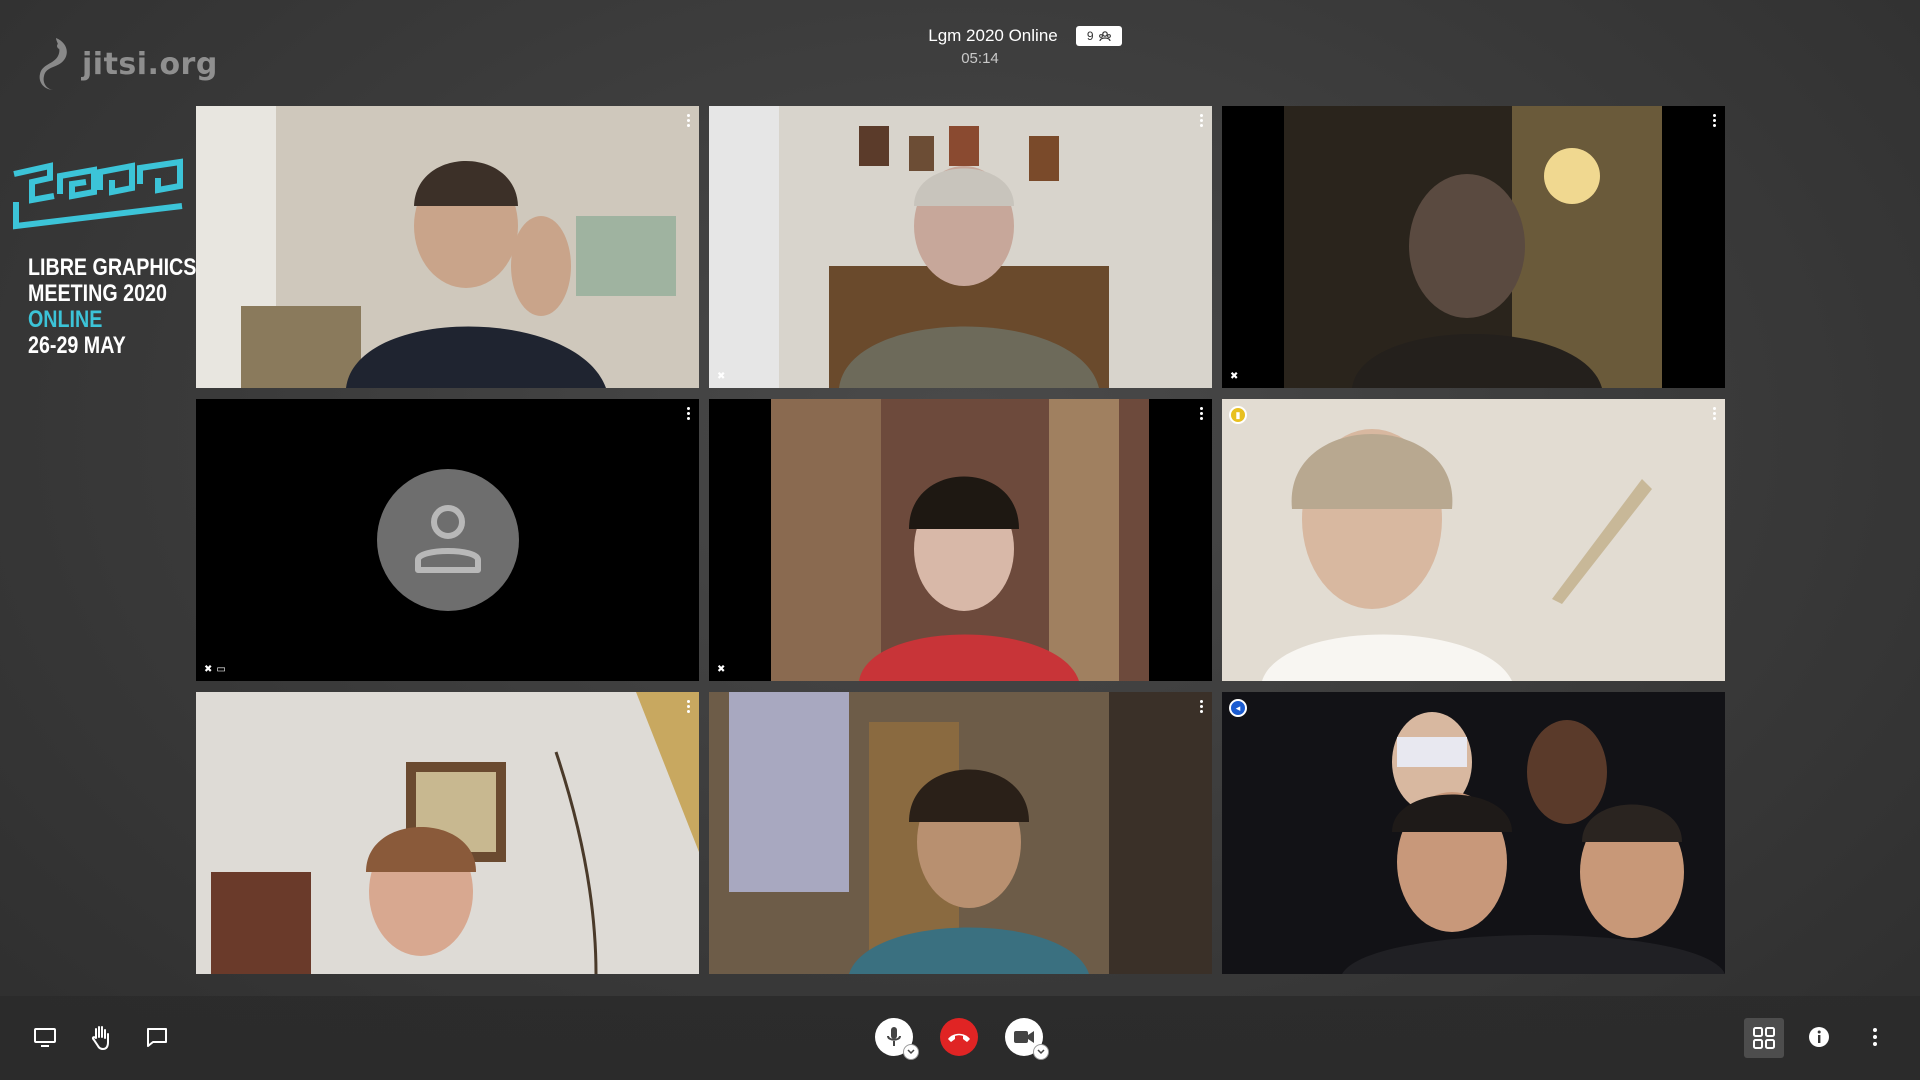  I want to click on more-options-icon, so click(1875, 1037).